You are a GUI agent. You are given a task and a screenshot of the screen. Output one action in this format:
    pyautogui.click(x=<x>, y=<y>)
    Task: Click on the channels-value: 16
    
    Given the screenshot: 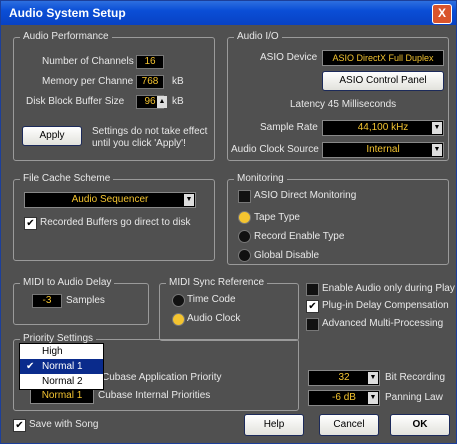 What is the action you would take?
    pyautogui.click(x=150, y=62)
    